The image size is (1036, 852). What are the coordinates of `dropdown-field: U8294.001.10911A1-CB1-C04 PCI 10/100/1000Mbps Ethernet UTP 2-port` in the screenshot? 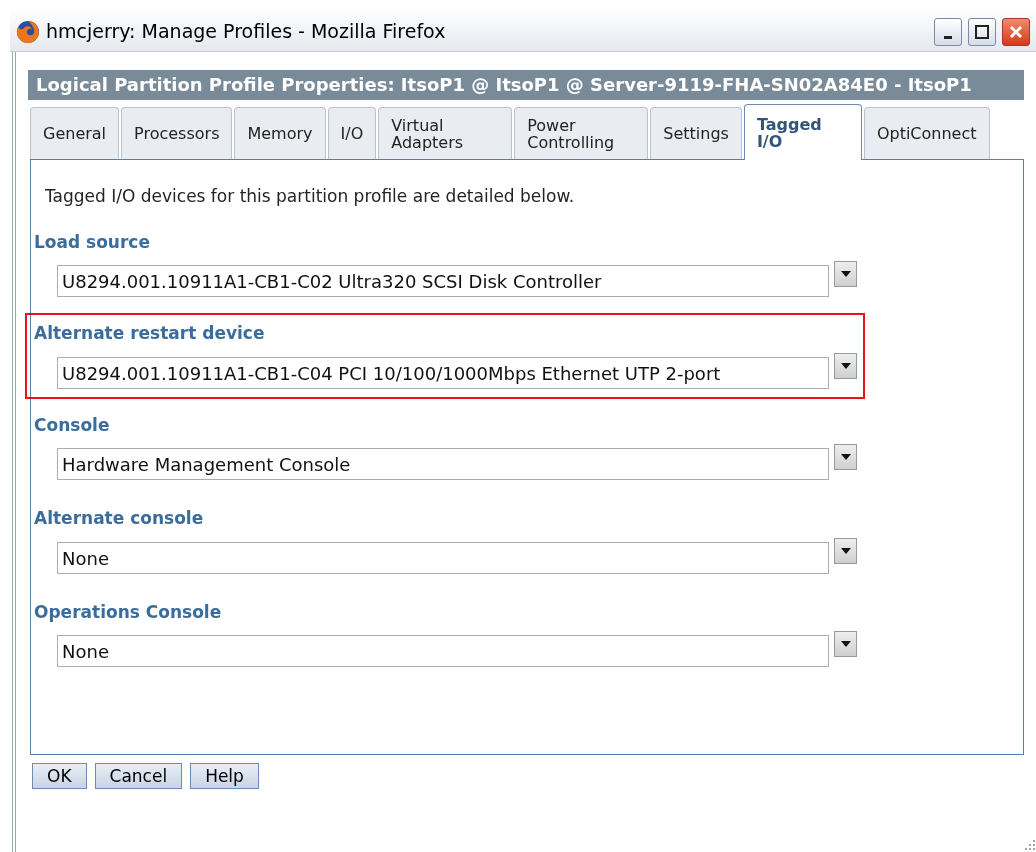 It's located at (443, 372).